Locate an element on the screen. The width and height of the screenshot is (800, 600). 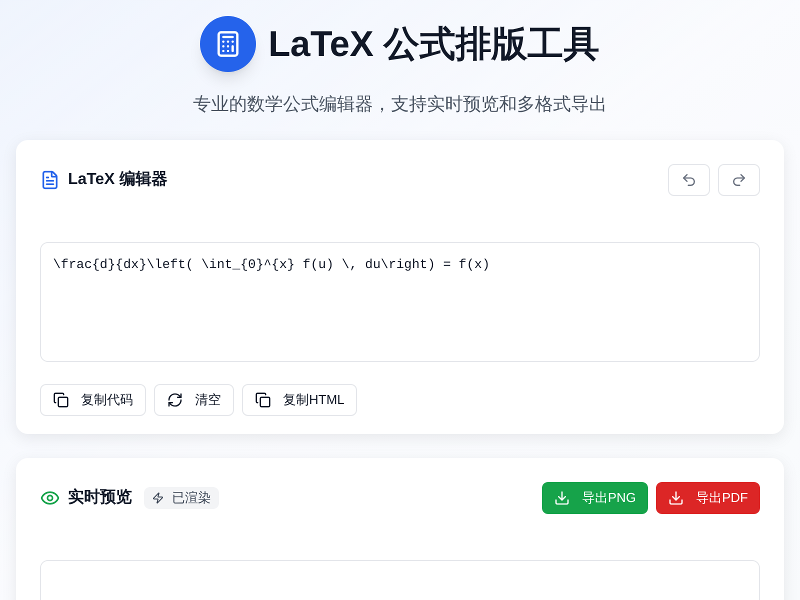
preview-title: 实时预览 is located at coordinates (100, 497).